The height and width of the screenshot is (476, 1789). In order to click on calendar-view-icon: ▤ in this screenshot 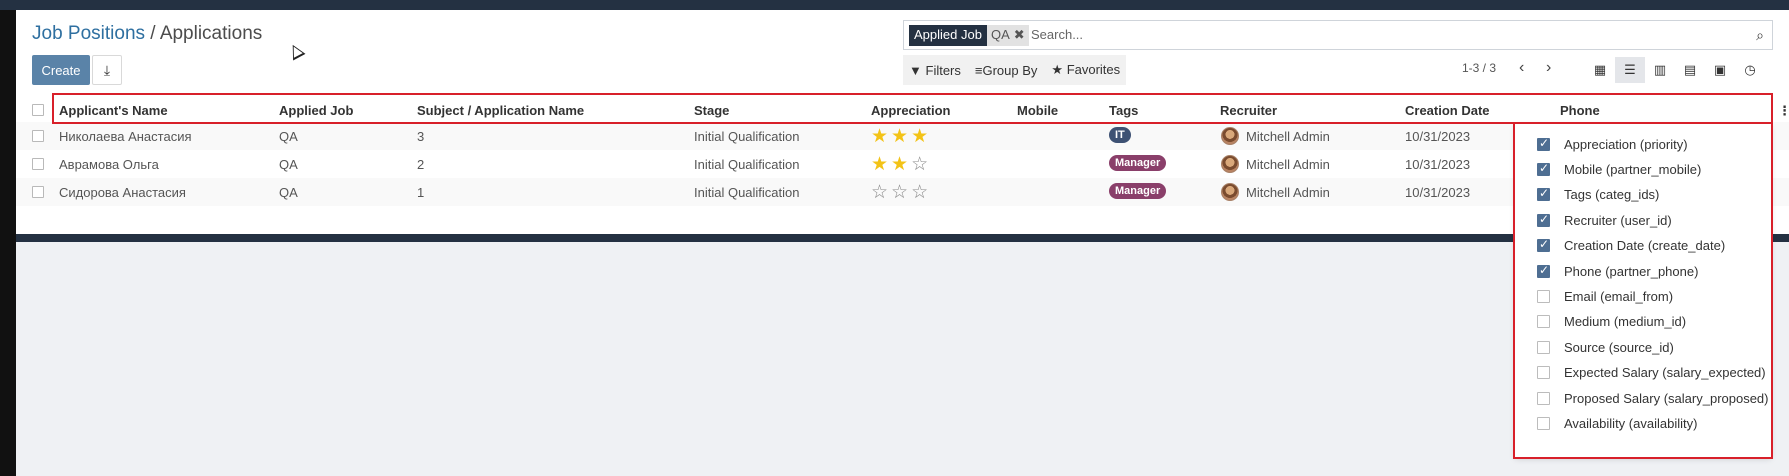, I will do `click(1690, 70)`.